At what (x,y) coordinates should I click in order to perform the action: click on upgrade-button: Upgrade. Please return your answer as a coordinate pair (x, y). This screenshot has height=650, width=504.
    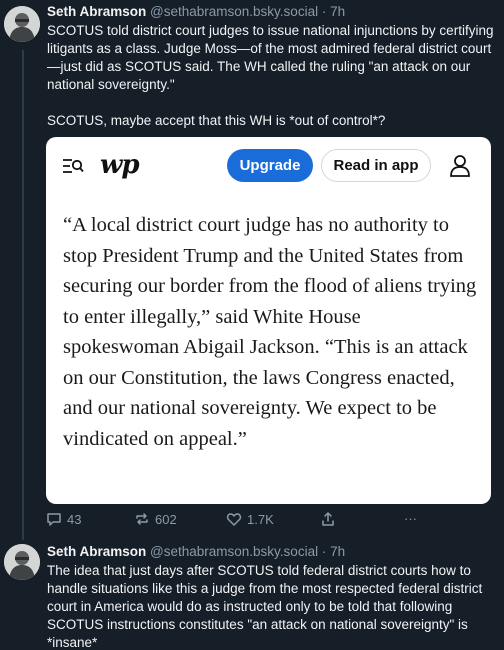
    Looking at the image, I should click on (270, 165).